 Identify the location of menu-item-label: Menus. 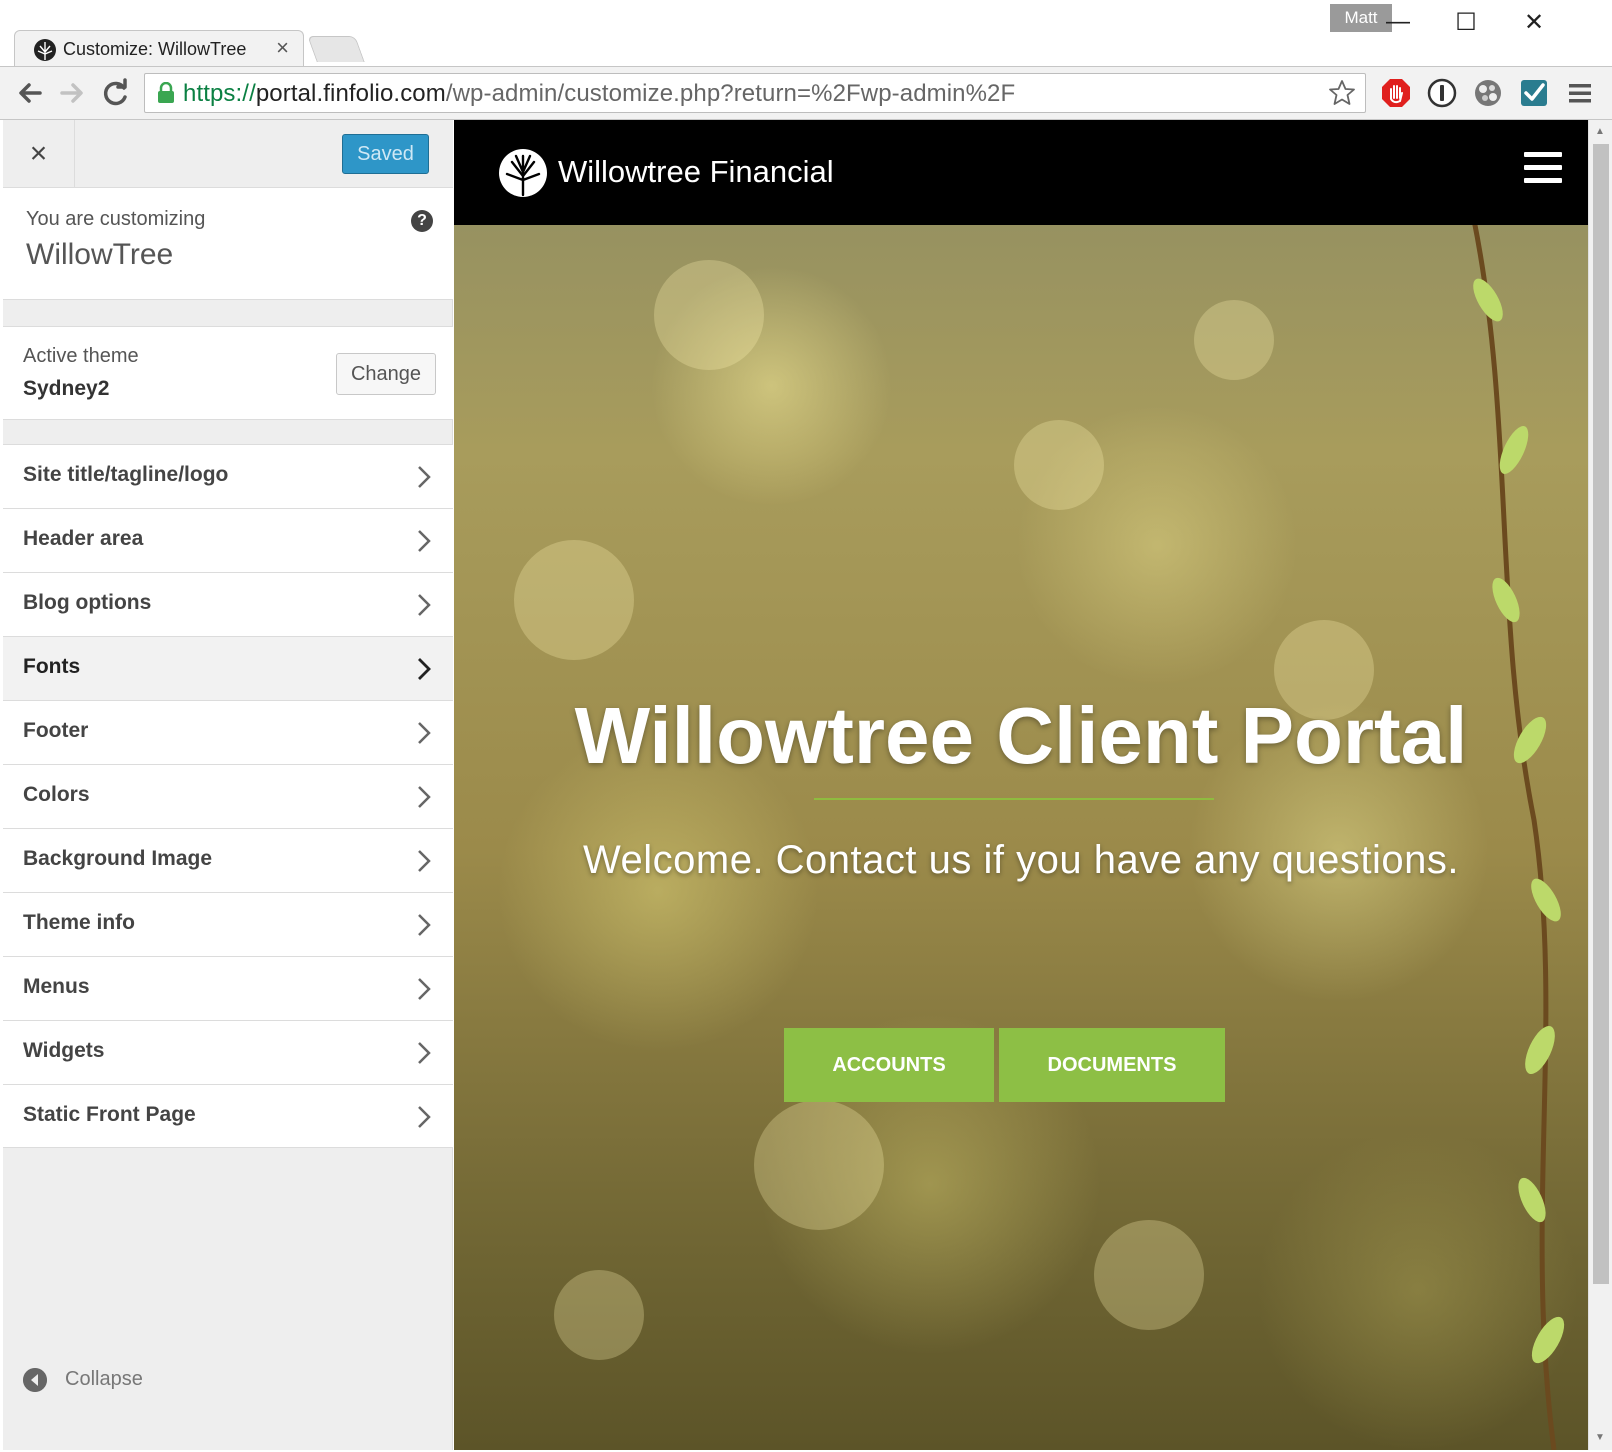
(56, 986).